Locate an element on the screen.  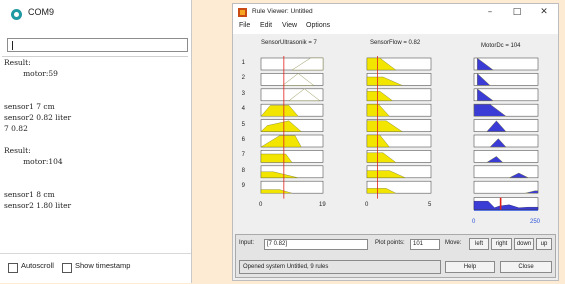
serial-send-input is located at coordinates (97, 45).